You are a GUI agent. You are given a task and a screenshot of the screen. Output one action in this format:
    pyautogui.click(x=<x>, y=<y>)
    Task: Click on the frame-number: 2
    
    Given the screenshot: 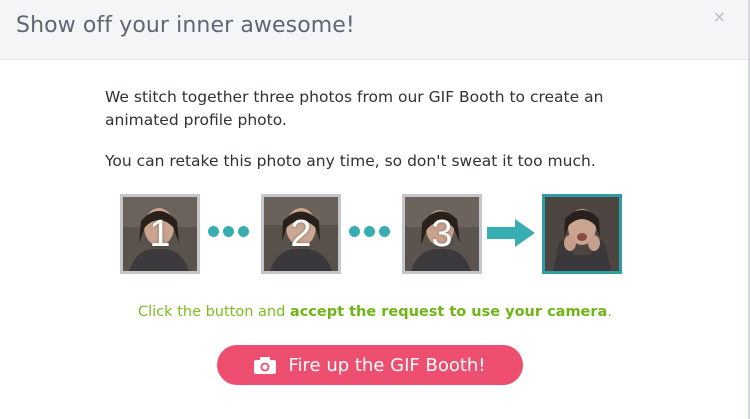 What is the action you would take?
    pyautogui.click(x=301, y=233)
    